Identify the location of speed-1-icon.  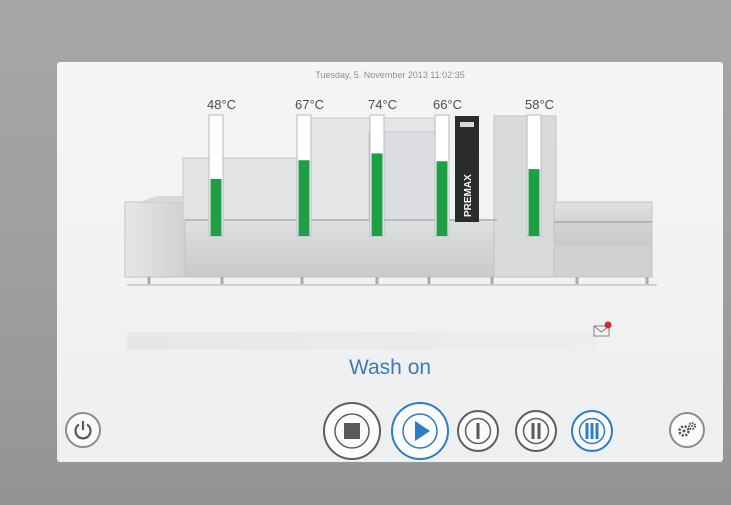
(478, 431).